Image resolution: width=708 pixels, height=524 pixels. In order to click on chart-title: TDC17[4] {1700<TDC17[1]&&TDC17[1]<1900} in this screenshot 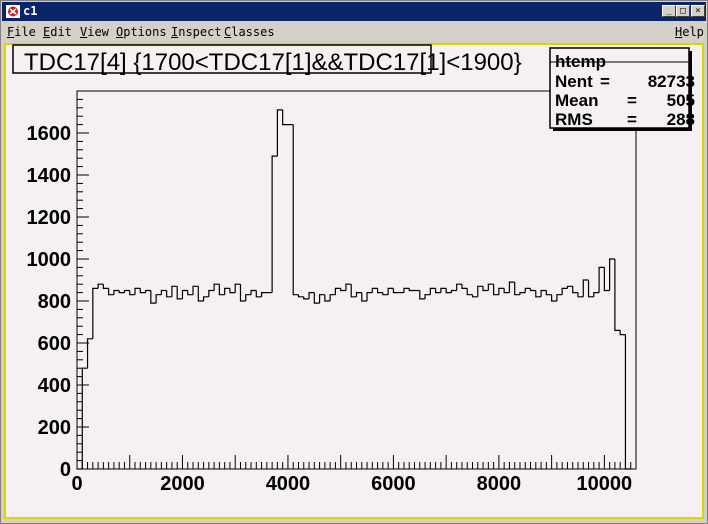, I will do `click(273, 62)`.